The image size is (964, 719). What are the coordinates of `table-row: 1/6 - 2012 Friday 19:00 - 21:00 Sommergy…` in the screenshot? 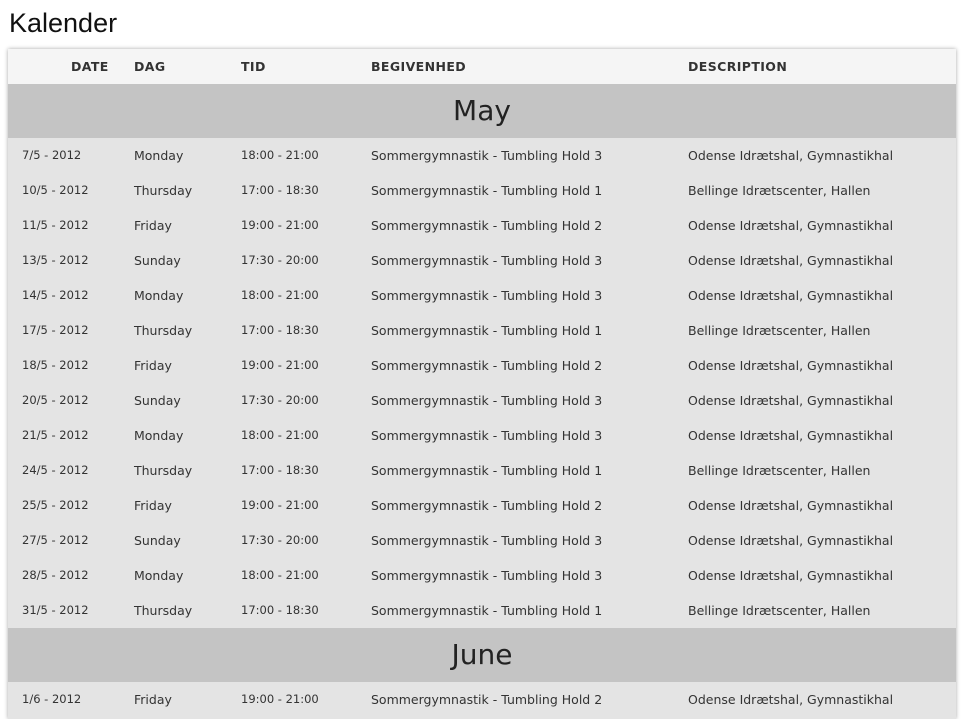 It's located at (482, 699).